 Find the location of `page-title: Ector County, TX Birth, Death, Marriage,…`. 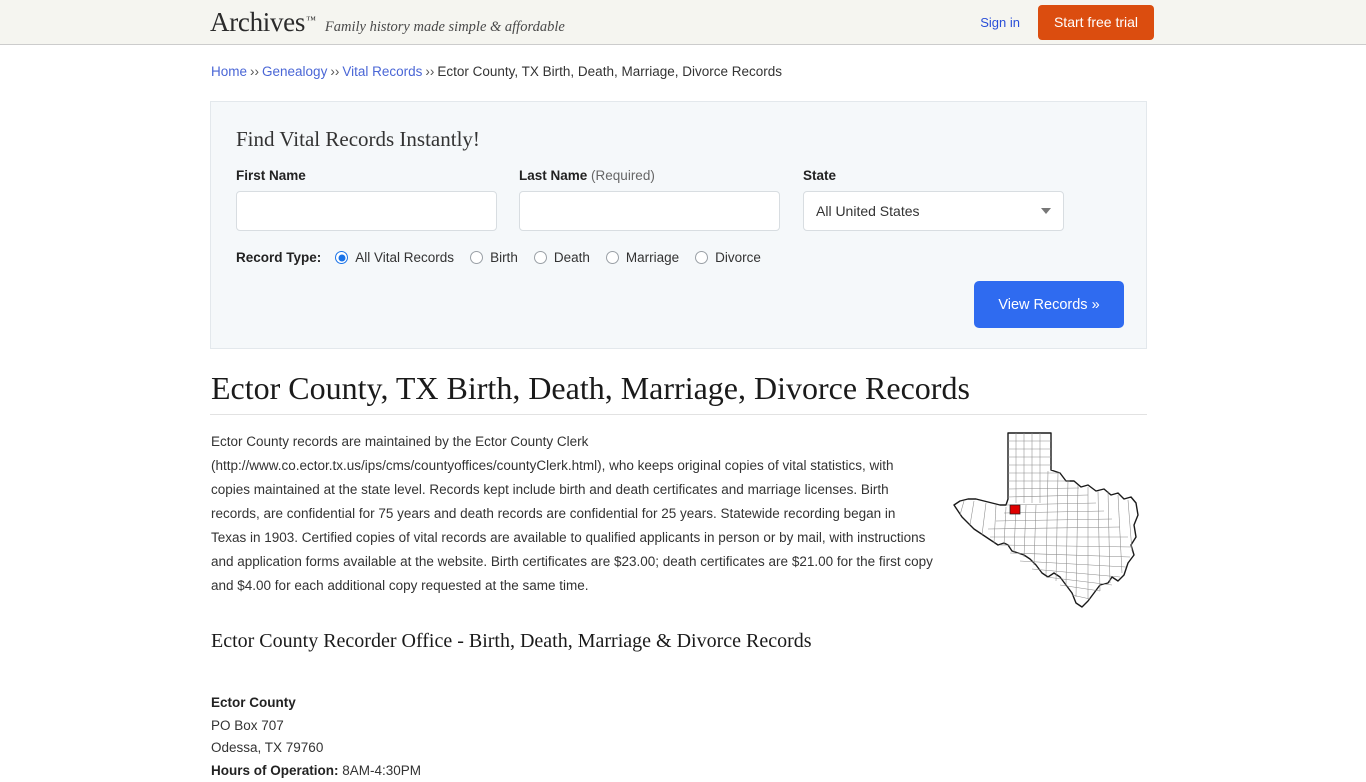

page-title: Ector County, TX Birth, Death, Marriage,… is located at coordinates (590, 388).